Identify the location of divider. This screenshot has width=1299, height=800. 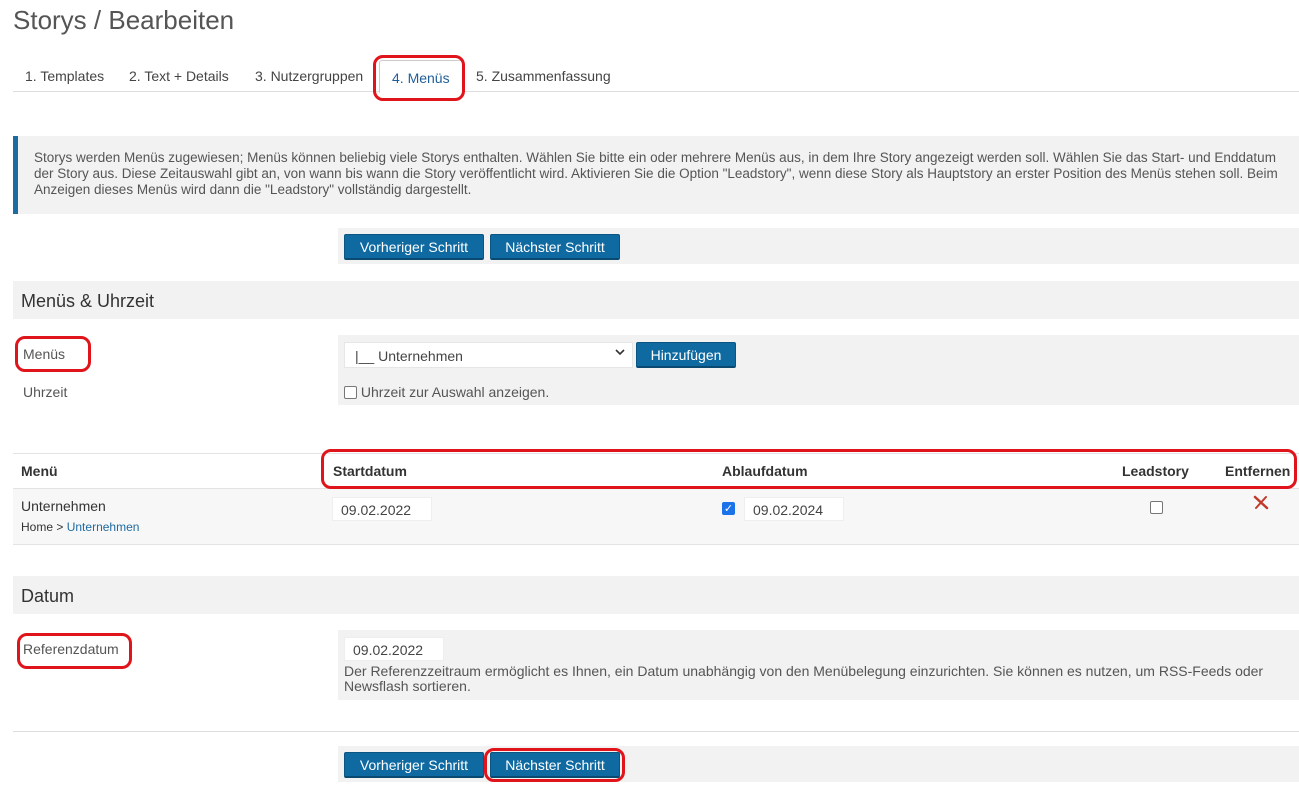
(656, 731).